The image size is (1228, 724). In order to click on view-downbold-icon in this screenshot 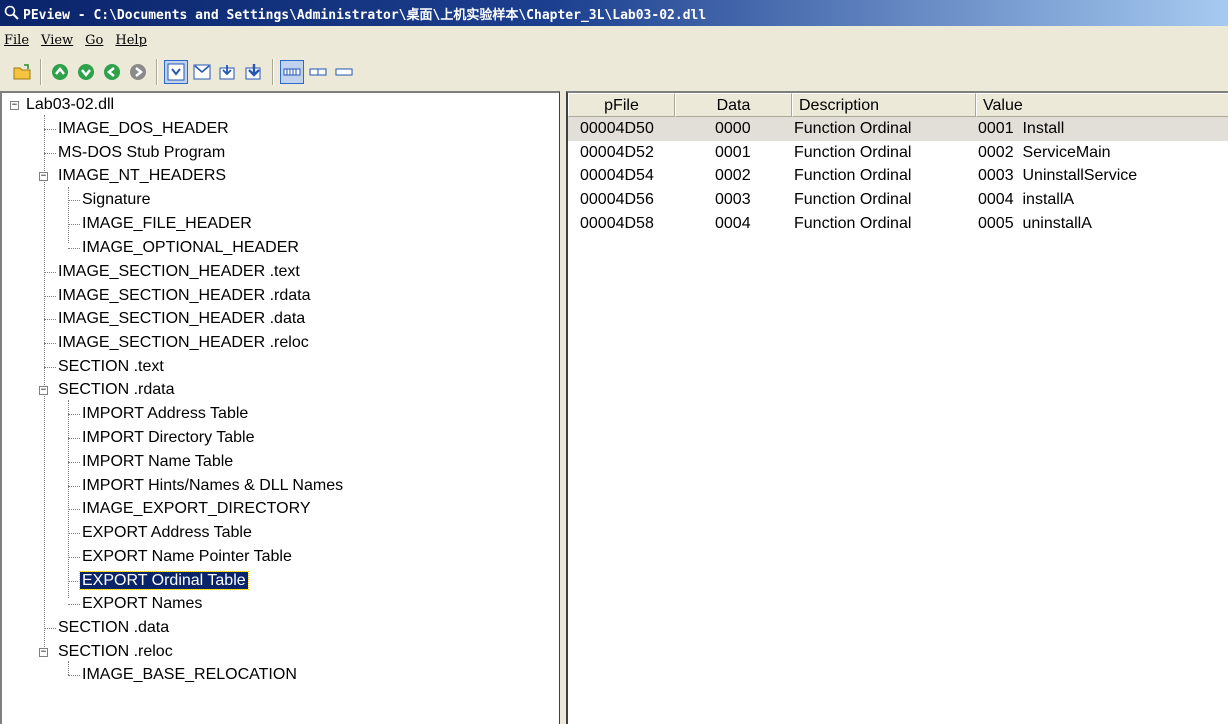, I will do `click(254, 72)`.